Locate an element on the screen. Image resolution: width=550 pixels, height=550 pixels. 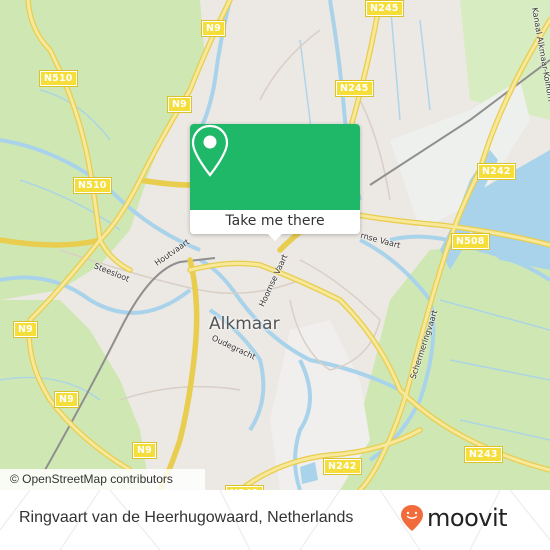
road-label-n243: N243 is located at coordinates (483, 454).